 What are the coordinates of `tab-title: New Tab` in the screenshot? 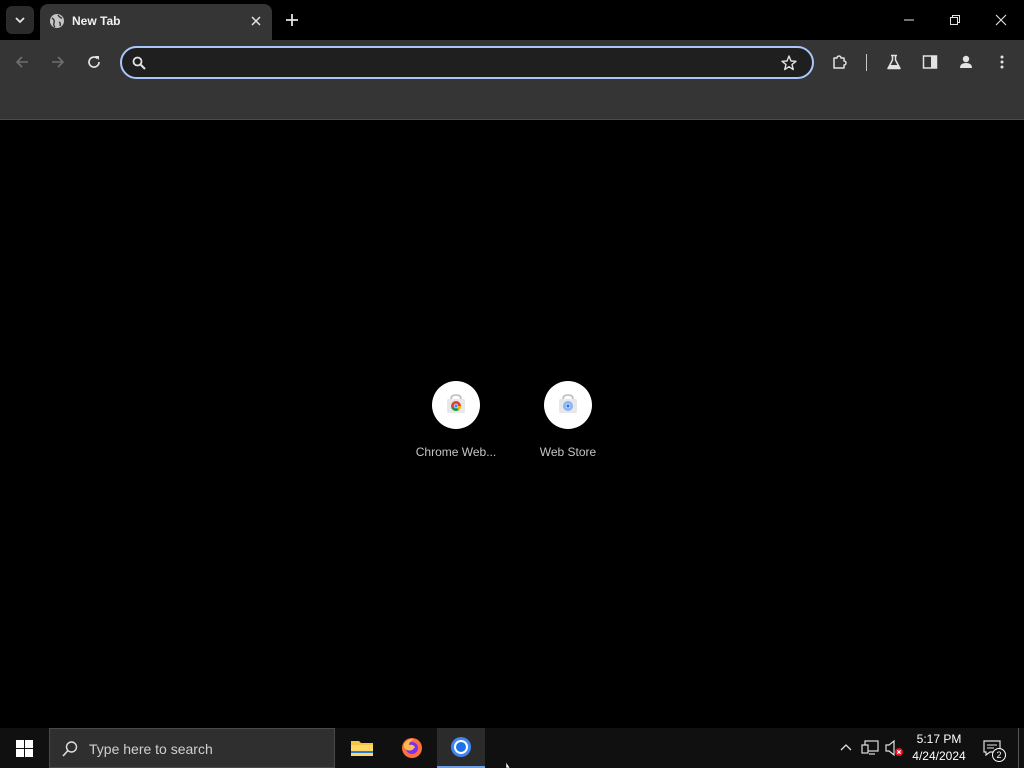 It's located at (96, 21).